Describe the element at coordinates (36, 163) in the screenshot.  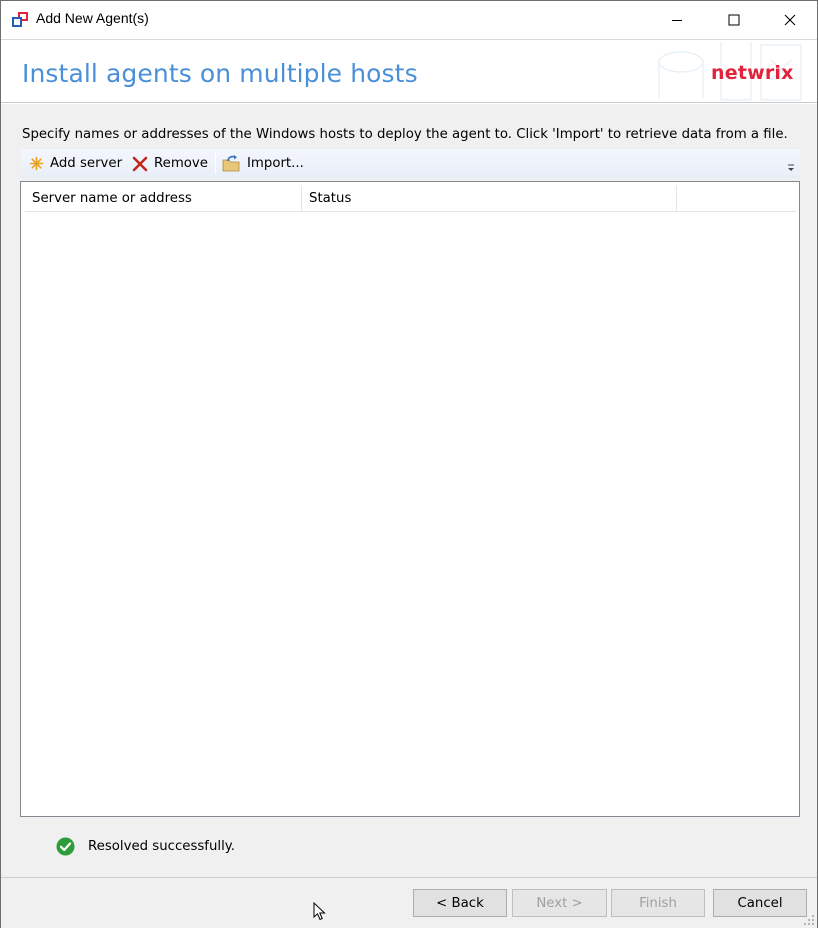
I see `add-star-icon` at that location.